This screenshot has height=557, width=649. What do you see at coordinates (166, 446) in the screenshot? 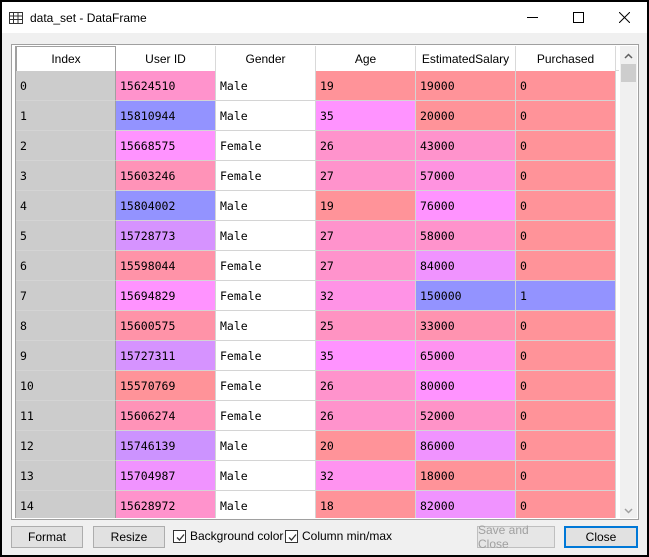
I see `cell-user-id: 15746139` at bounding box center [166, 446].